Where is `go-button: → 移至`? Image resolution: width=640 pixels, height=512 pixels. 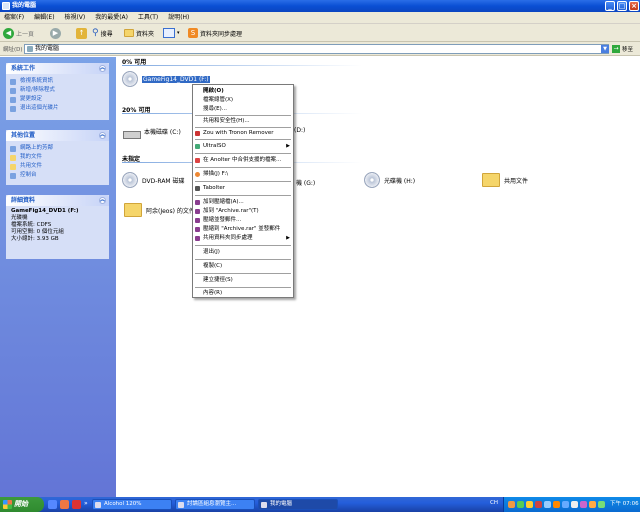 go-button: → 移至 is located at coordinates (622, 49).